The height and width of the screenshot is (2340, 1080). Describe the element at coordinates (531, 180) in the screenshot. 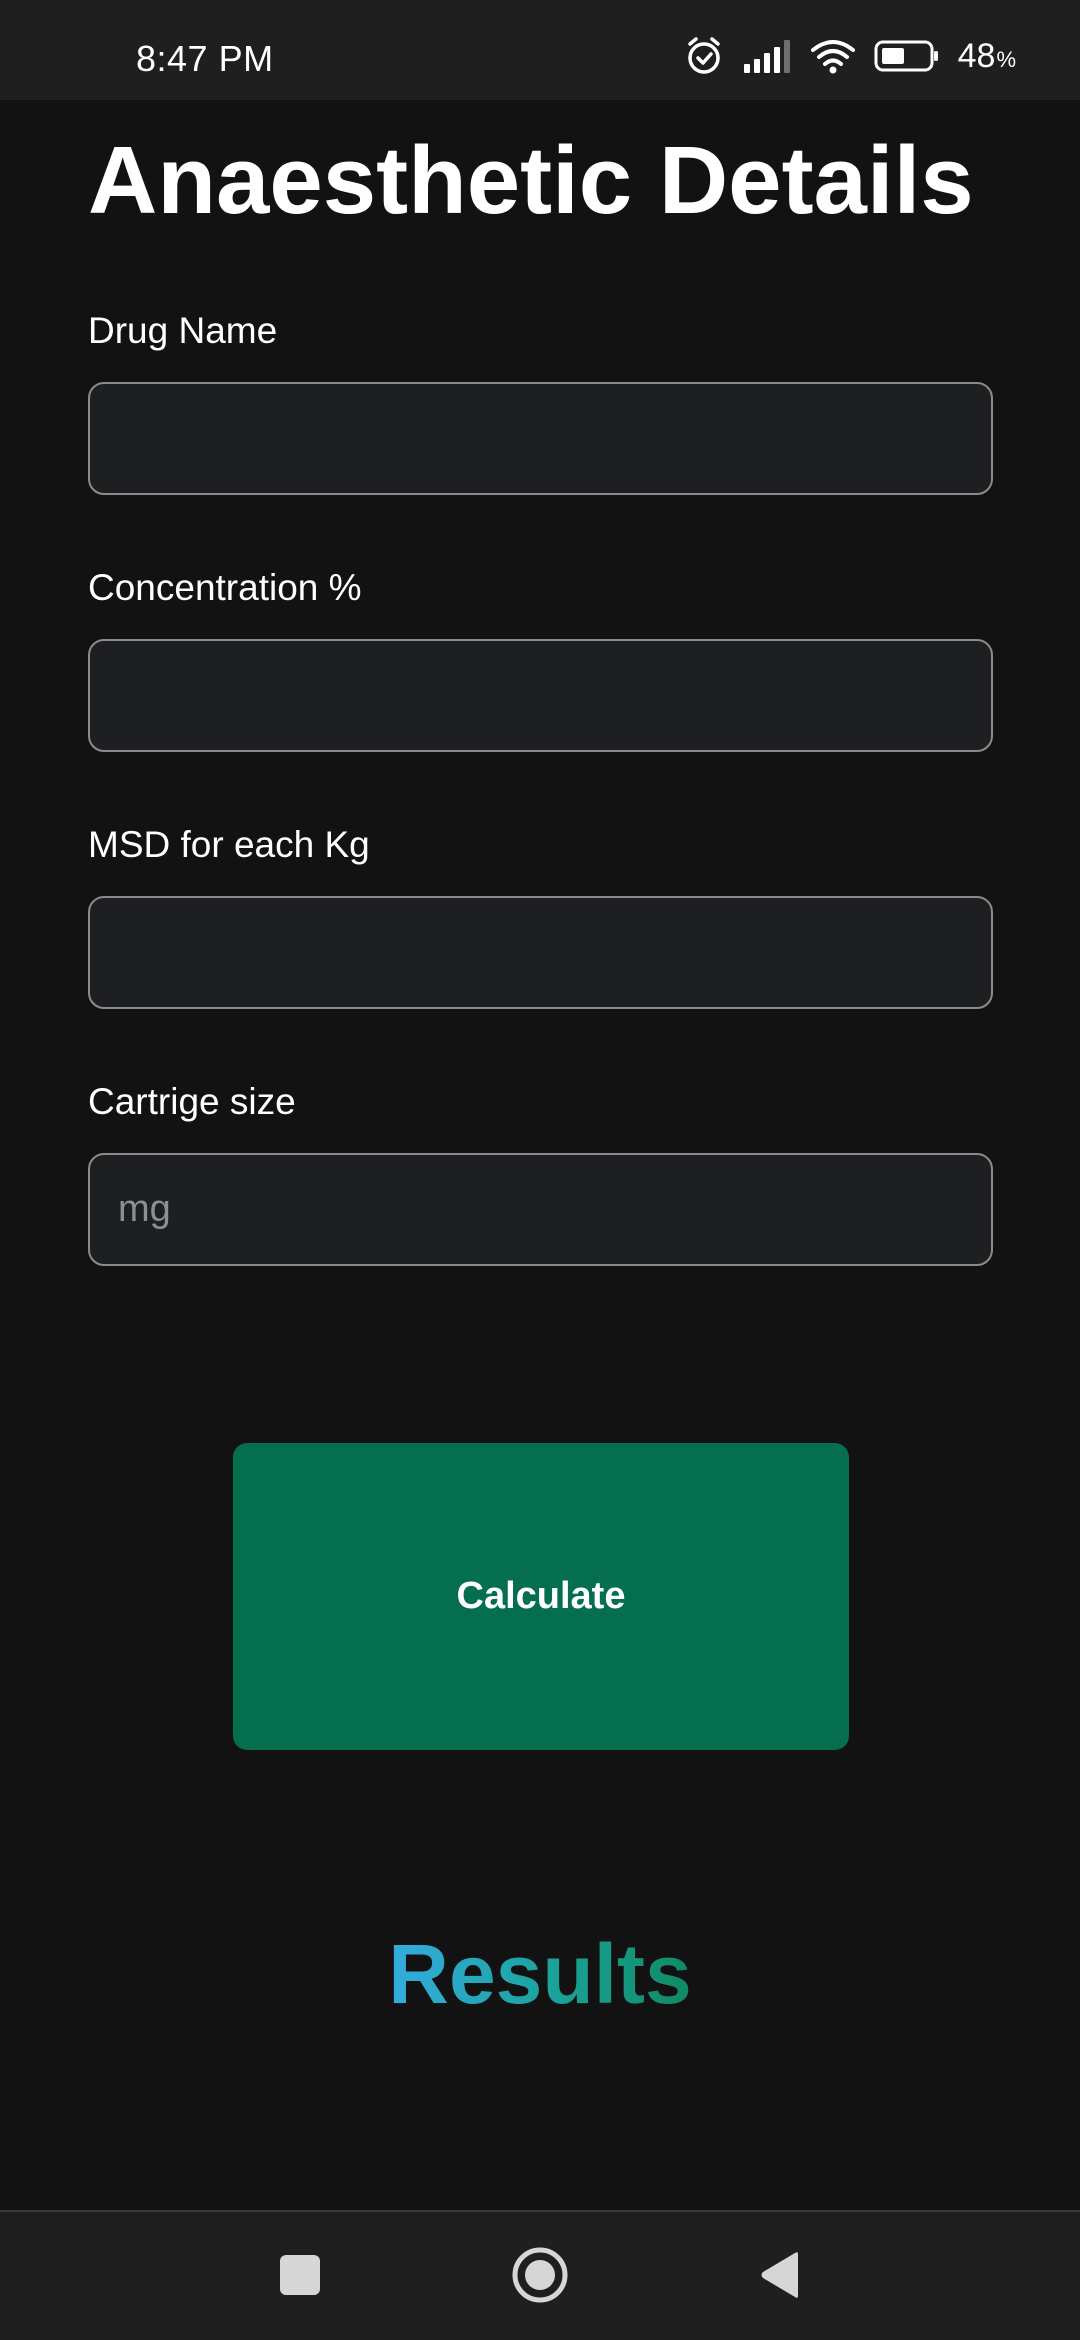

I see `page-title: Anaesthetic Details` at that location.